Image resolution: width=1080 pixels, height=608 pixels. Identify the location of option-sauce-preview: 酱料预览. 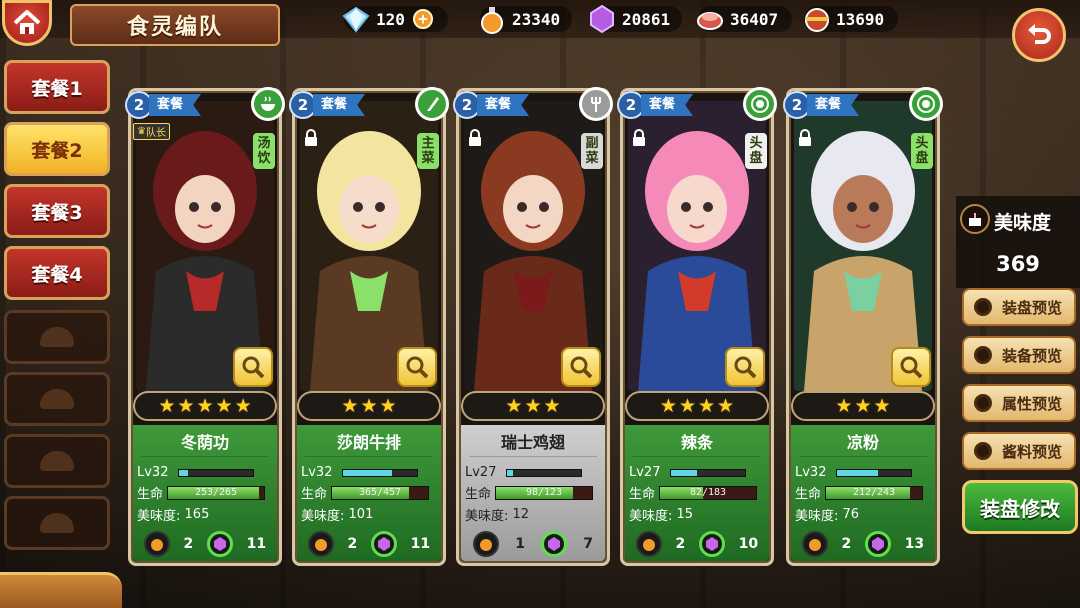
(1019, 451).